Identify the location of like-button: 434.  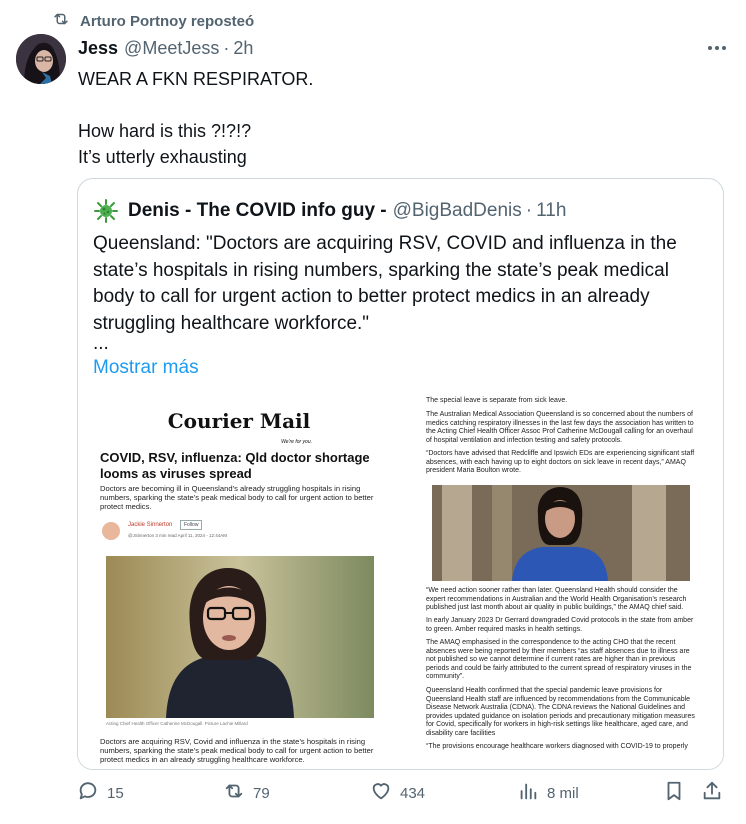
(397, 793).